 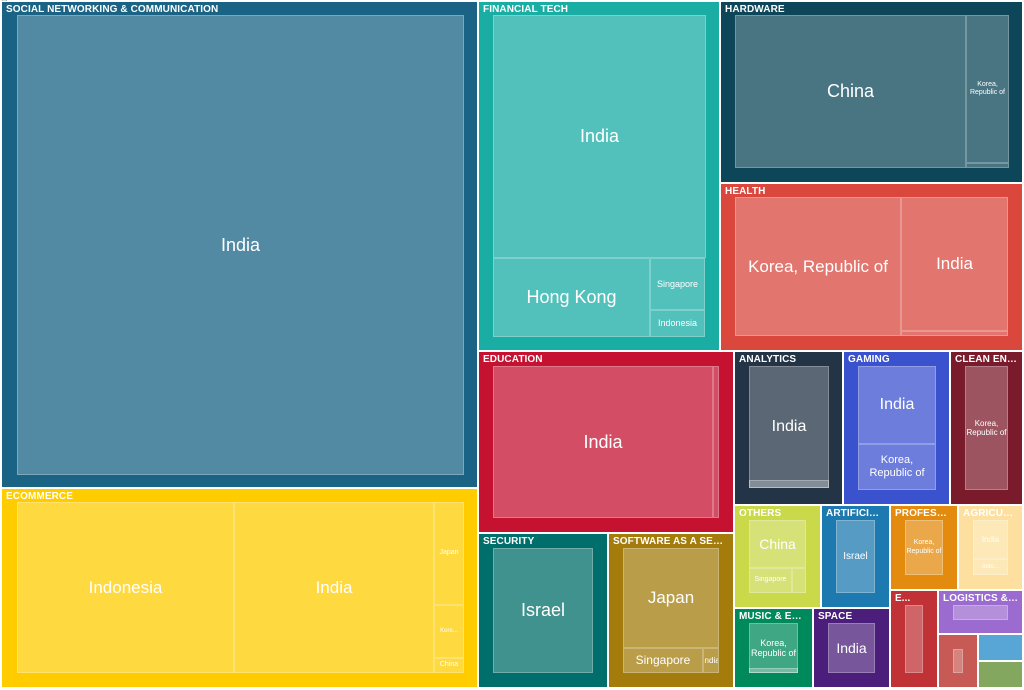 What do you see at coordinates (986, 359) in the screenshot?
I see `group-label: Clean Energy` at bounding box center [986, 359].